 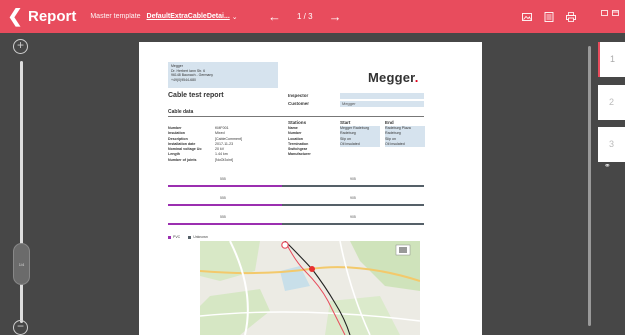 I want to click on inspector-customer-labels: Inspector Customer, so click(x=298, y=100).